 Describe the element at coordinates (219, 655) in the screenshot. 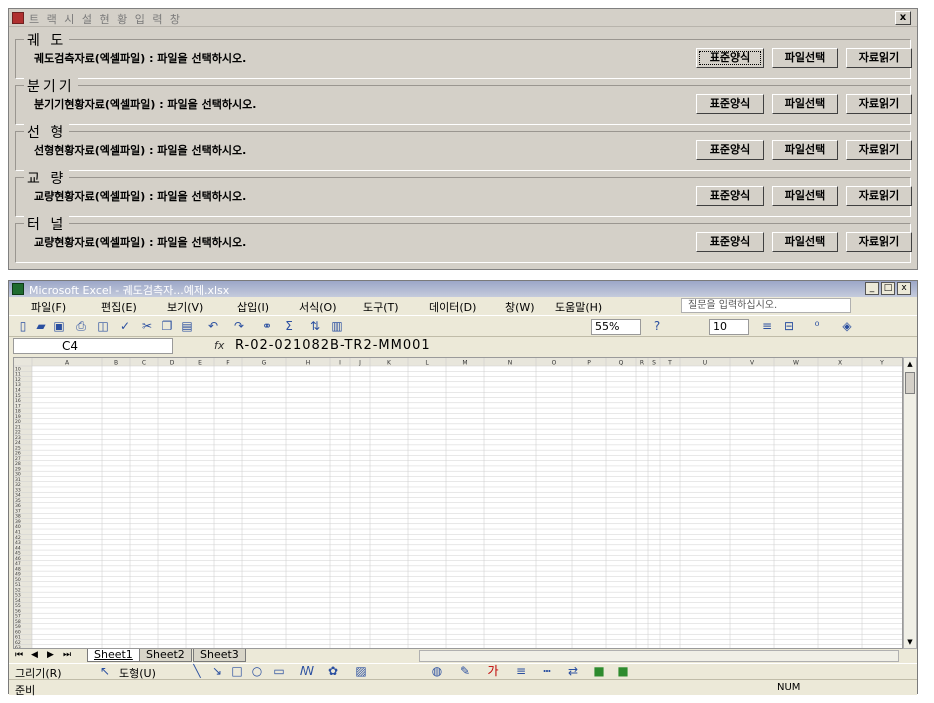

I see `tab-sheet3: Sheet3` at that location.